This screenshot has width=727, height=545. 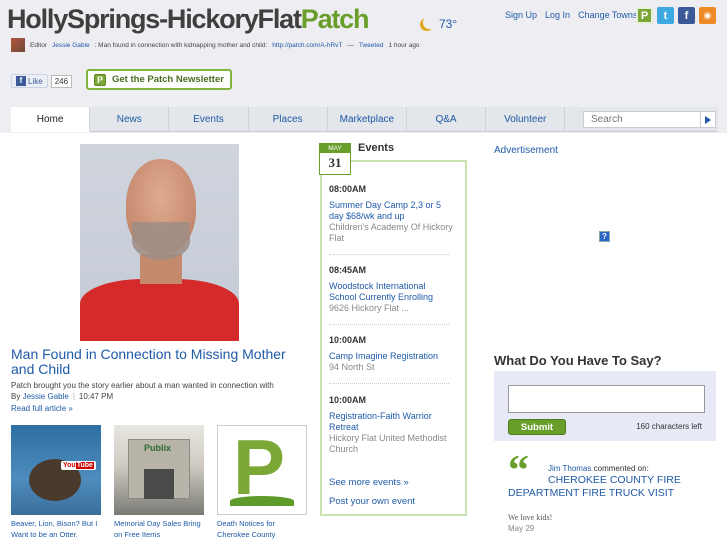 What do you see at coordinates (335, 148) in the screenshot?
I see `date-month: MAY` at bounding box center [335, 148].